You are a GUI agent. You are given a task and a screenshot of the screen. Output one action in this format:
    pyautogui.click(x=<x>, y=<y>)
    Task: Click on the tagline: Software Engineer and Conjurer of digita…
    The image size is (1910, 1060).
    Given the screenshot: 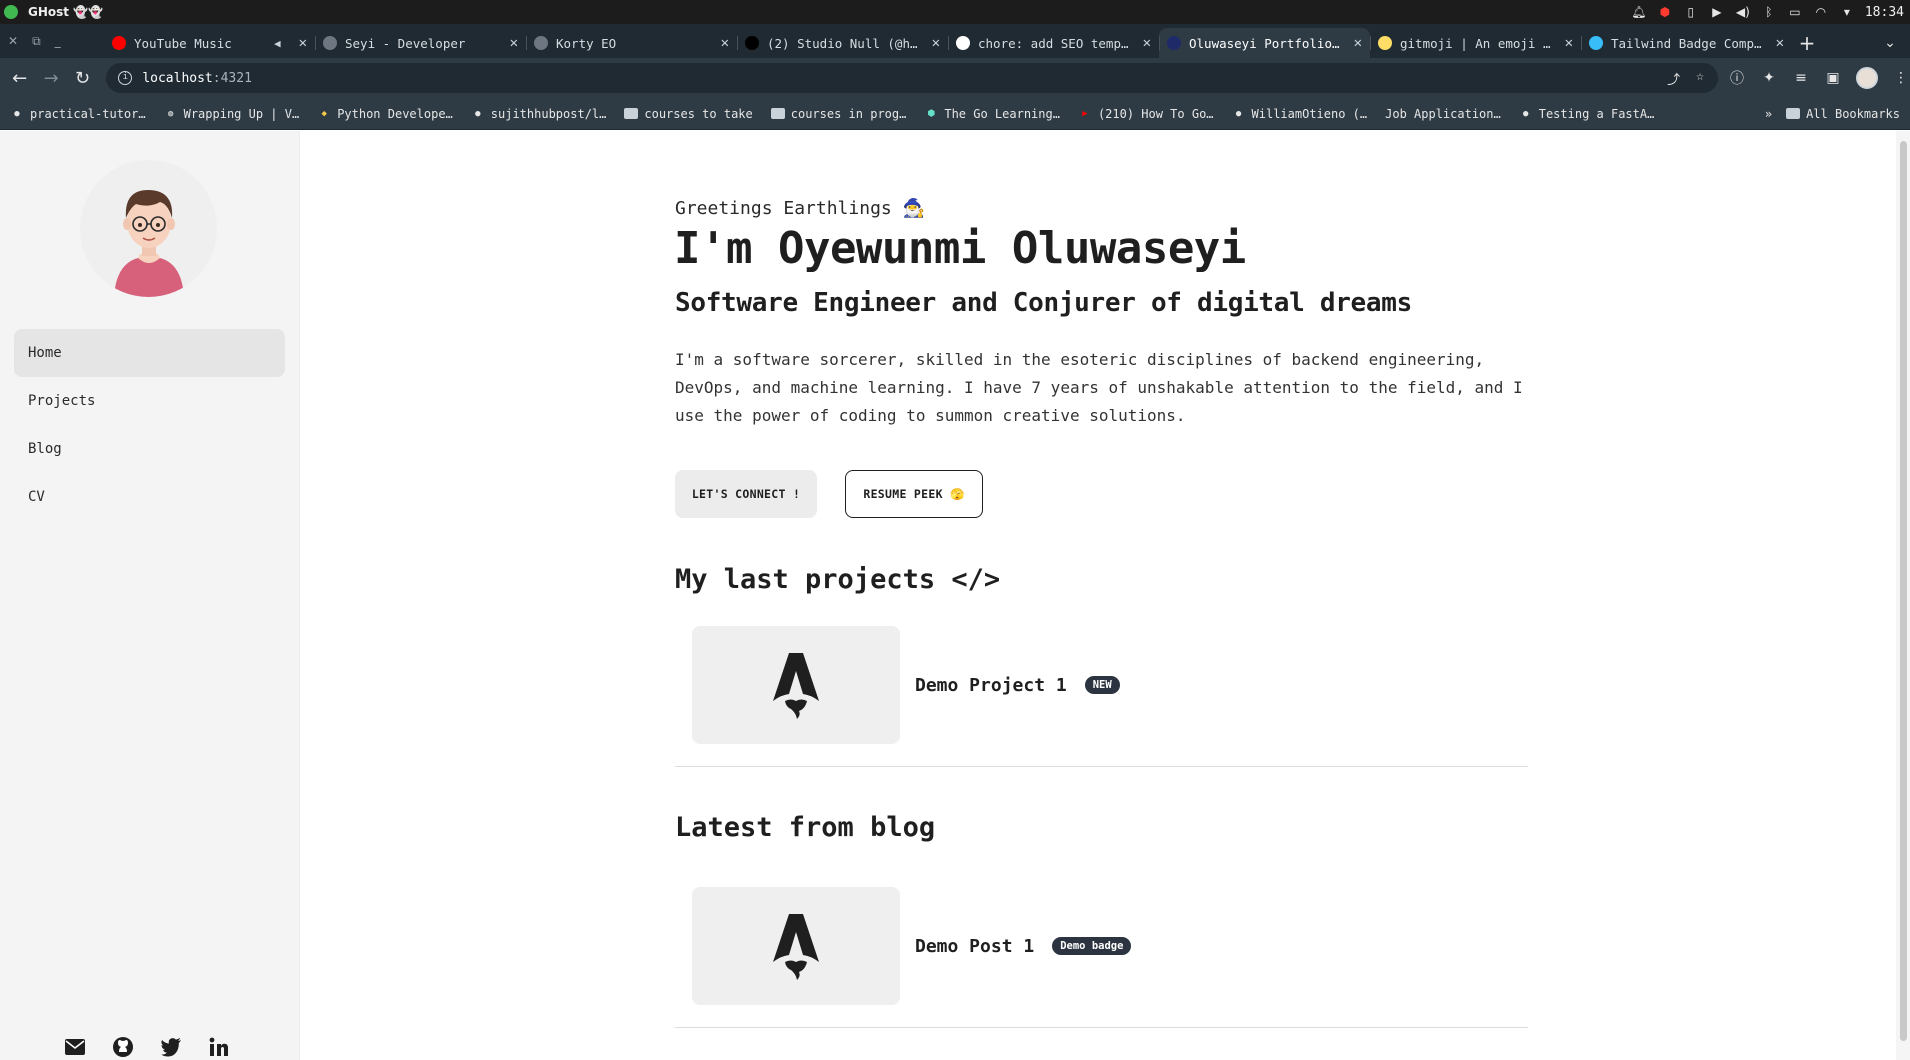 What is the action you would take?
    pyautogui.click(x=1043, y=303)
    